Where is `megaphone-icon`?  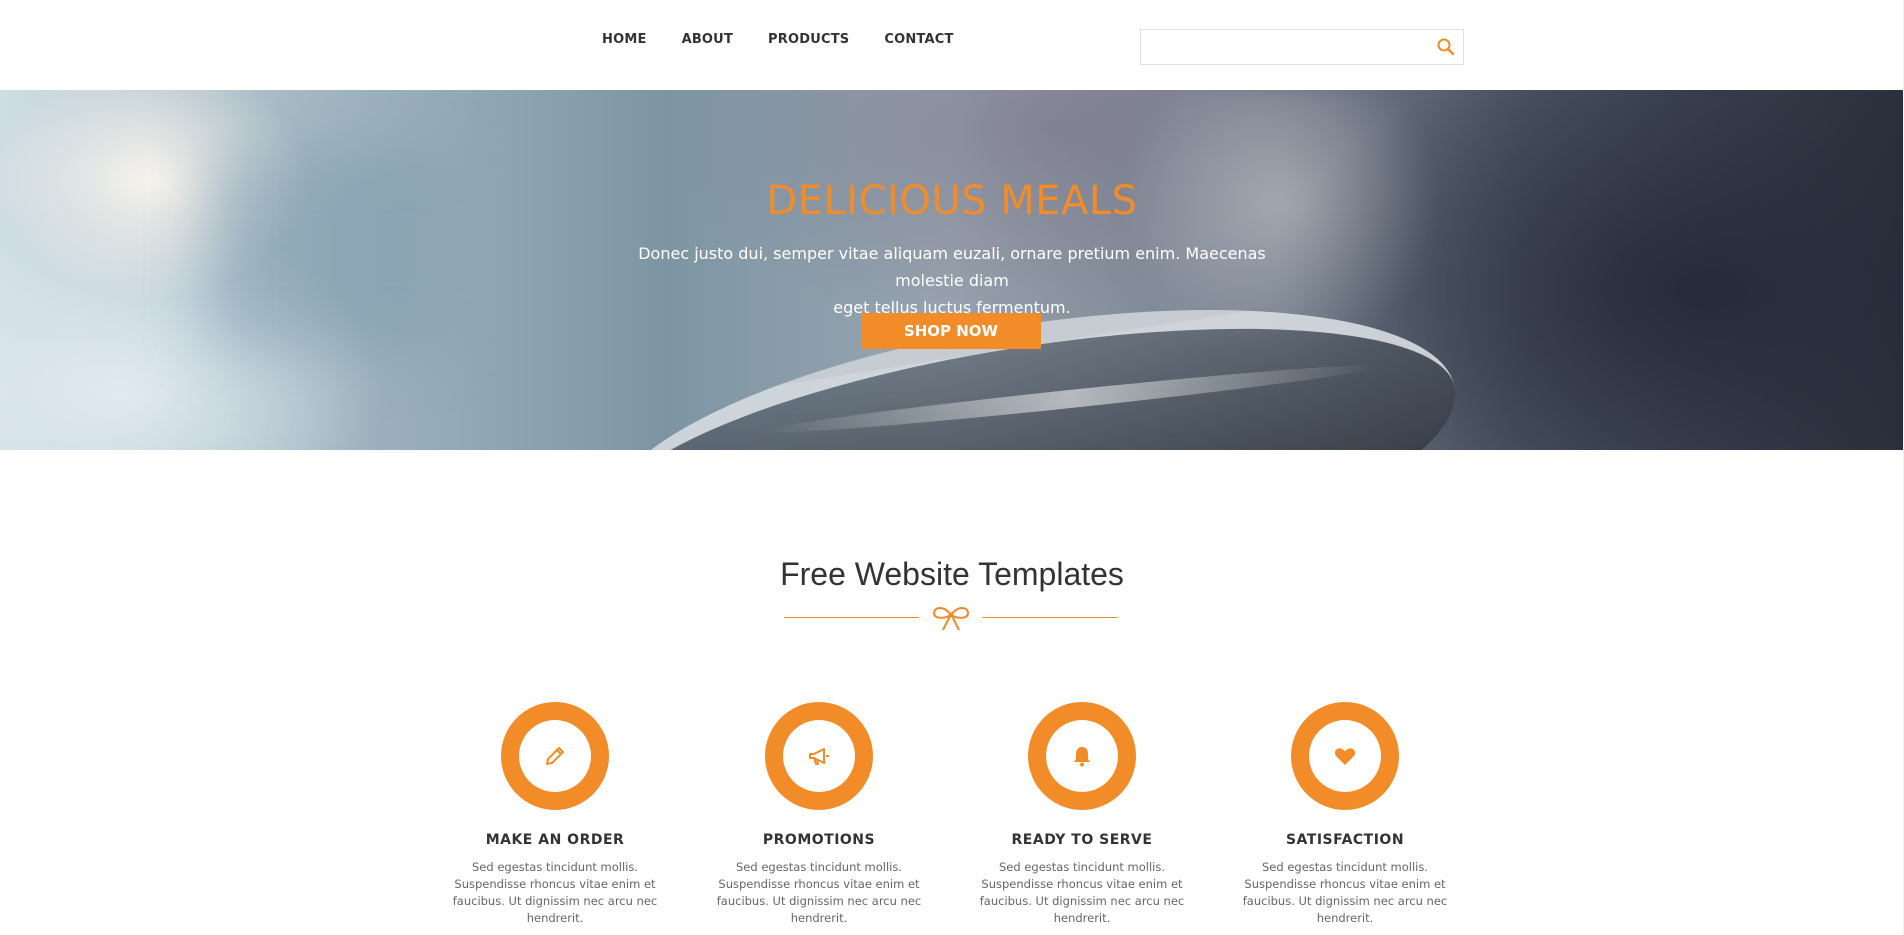
megaphone-icon is located at coordinates (819, 756).